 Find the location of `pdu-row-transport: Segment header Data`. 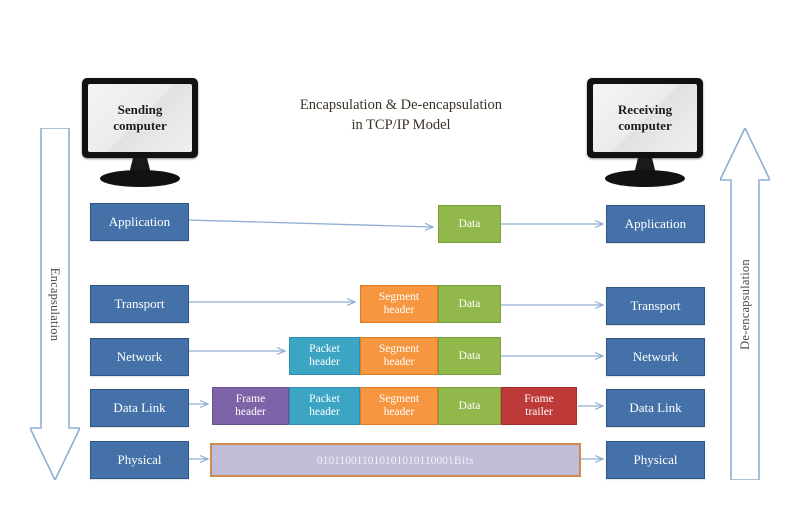

pdu-row-transport: Segment header Data is located at coordinates (430, 304).